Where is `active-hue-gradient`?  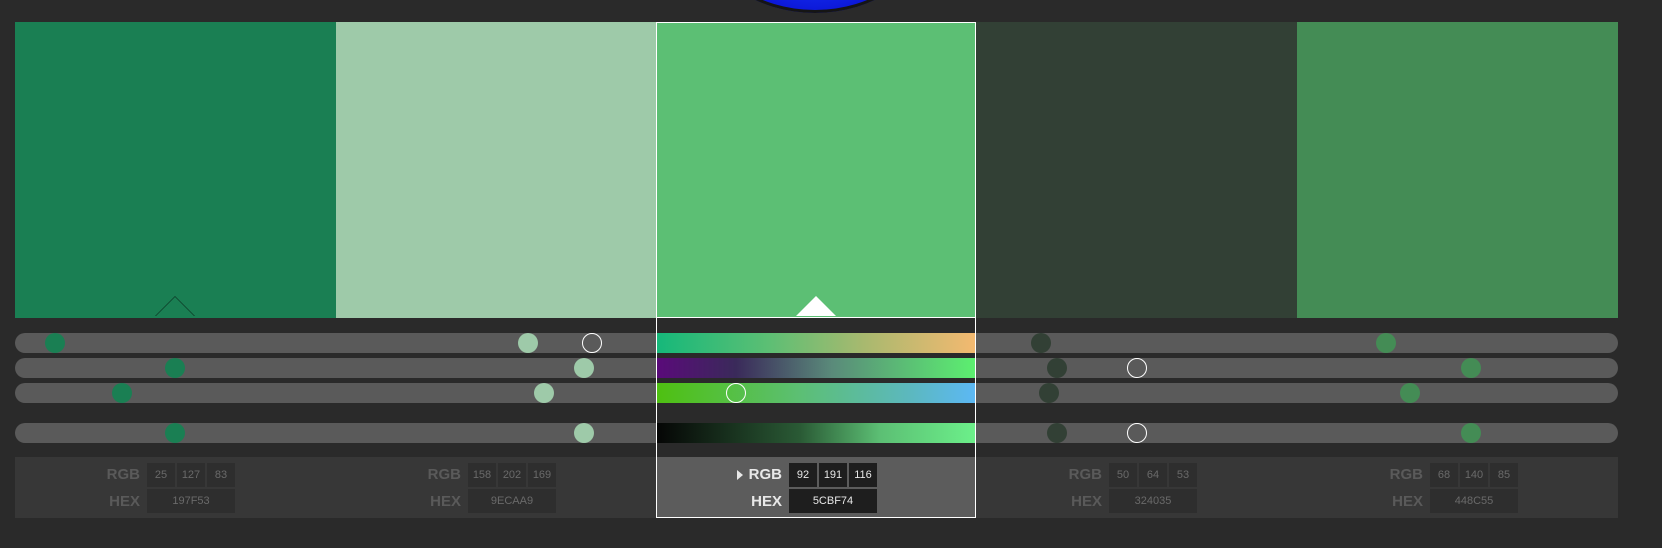 active-hue-gradient is located at coordinates (816, 343).